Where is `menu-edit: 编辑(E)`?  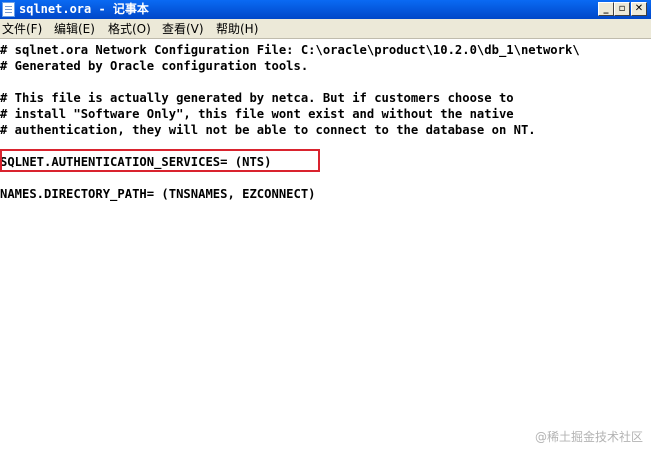
menu-edit: 编辑(E) is located at coordinates (74, 29).